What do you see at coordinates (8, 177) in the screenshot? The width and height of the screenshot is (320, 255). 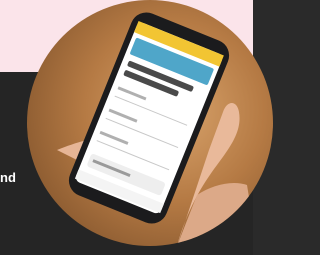 I see `partial-heading-text: nd` at bounding box center [8, 177].